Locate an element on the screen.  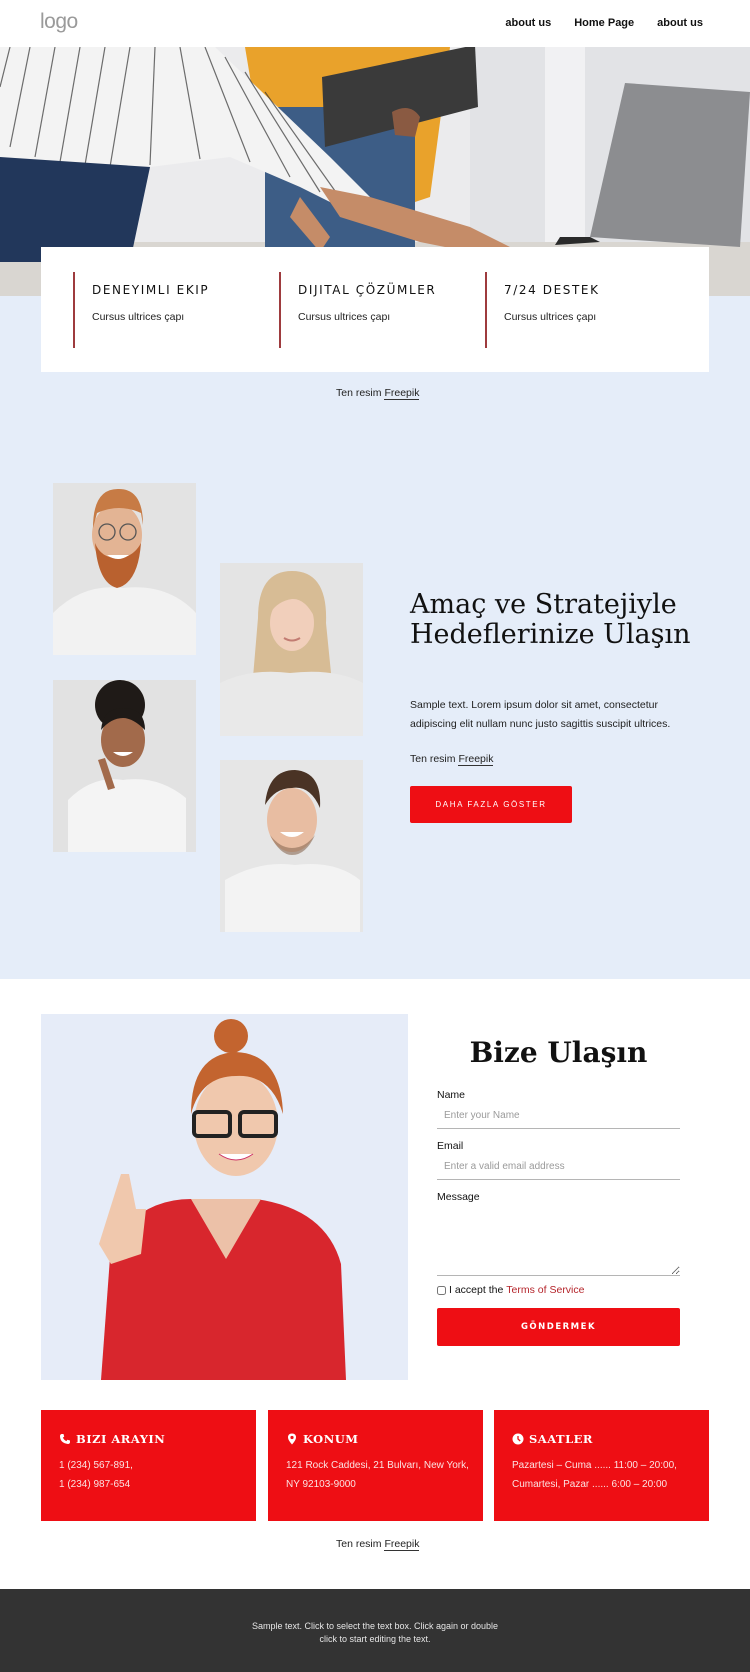
address-line-1: 121 Rock Caddesi, 21 Bulvarı, New York, is located at coordinates (377, 1465).